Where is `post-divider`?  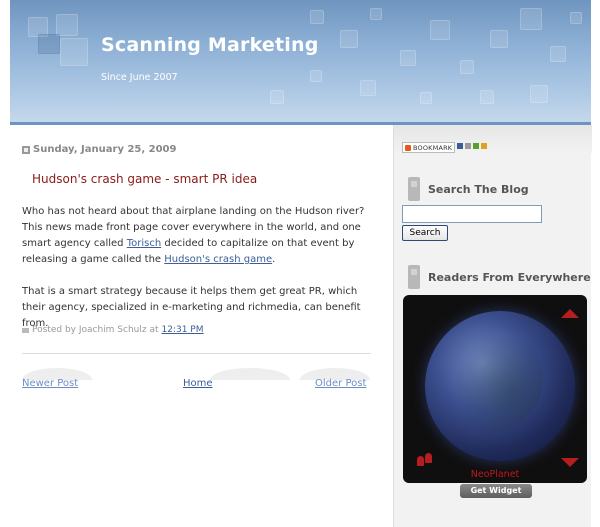 post-divider is located at coordinates (196, 353).